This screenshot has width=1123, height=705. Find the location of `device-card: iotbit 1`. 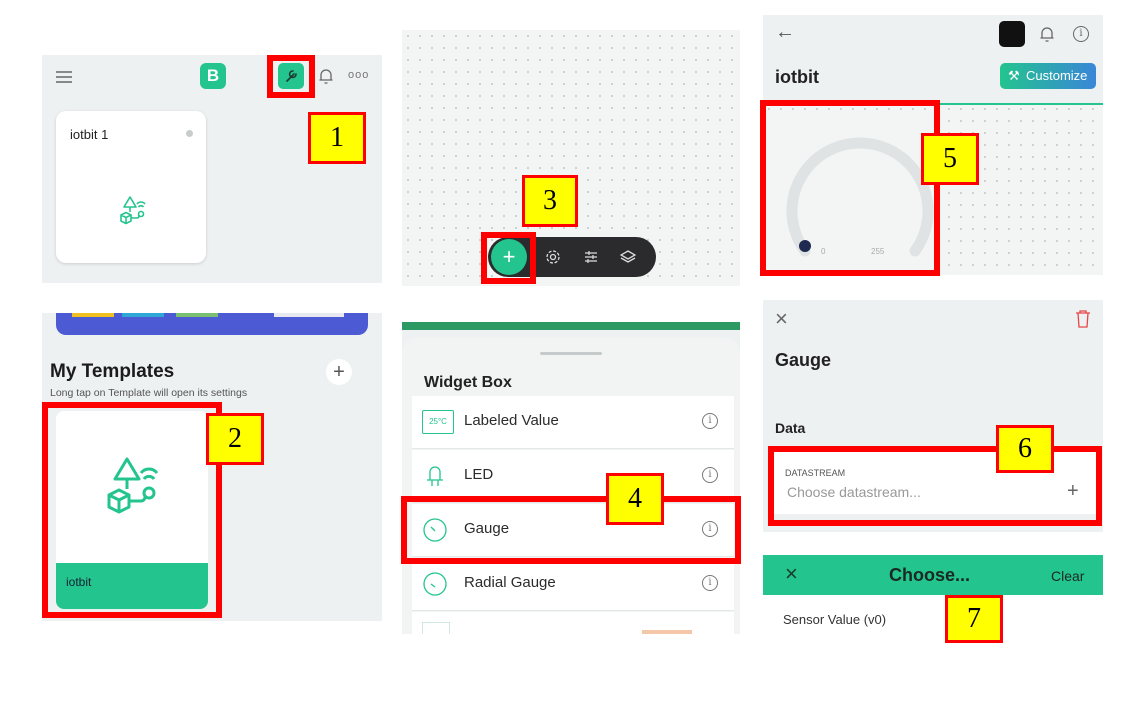

device-card: iotbit 1 is located at coordinates (131, 187).